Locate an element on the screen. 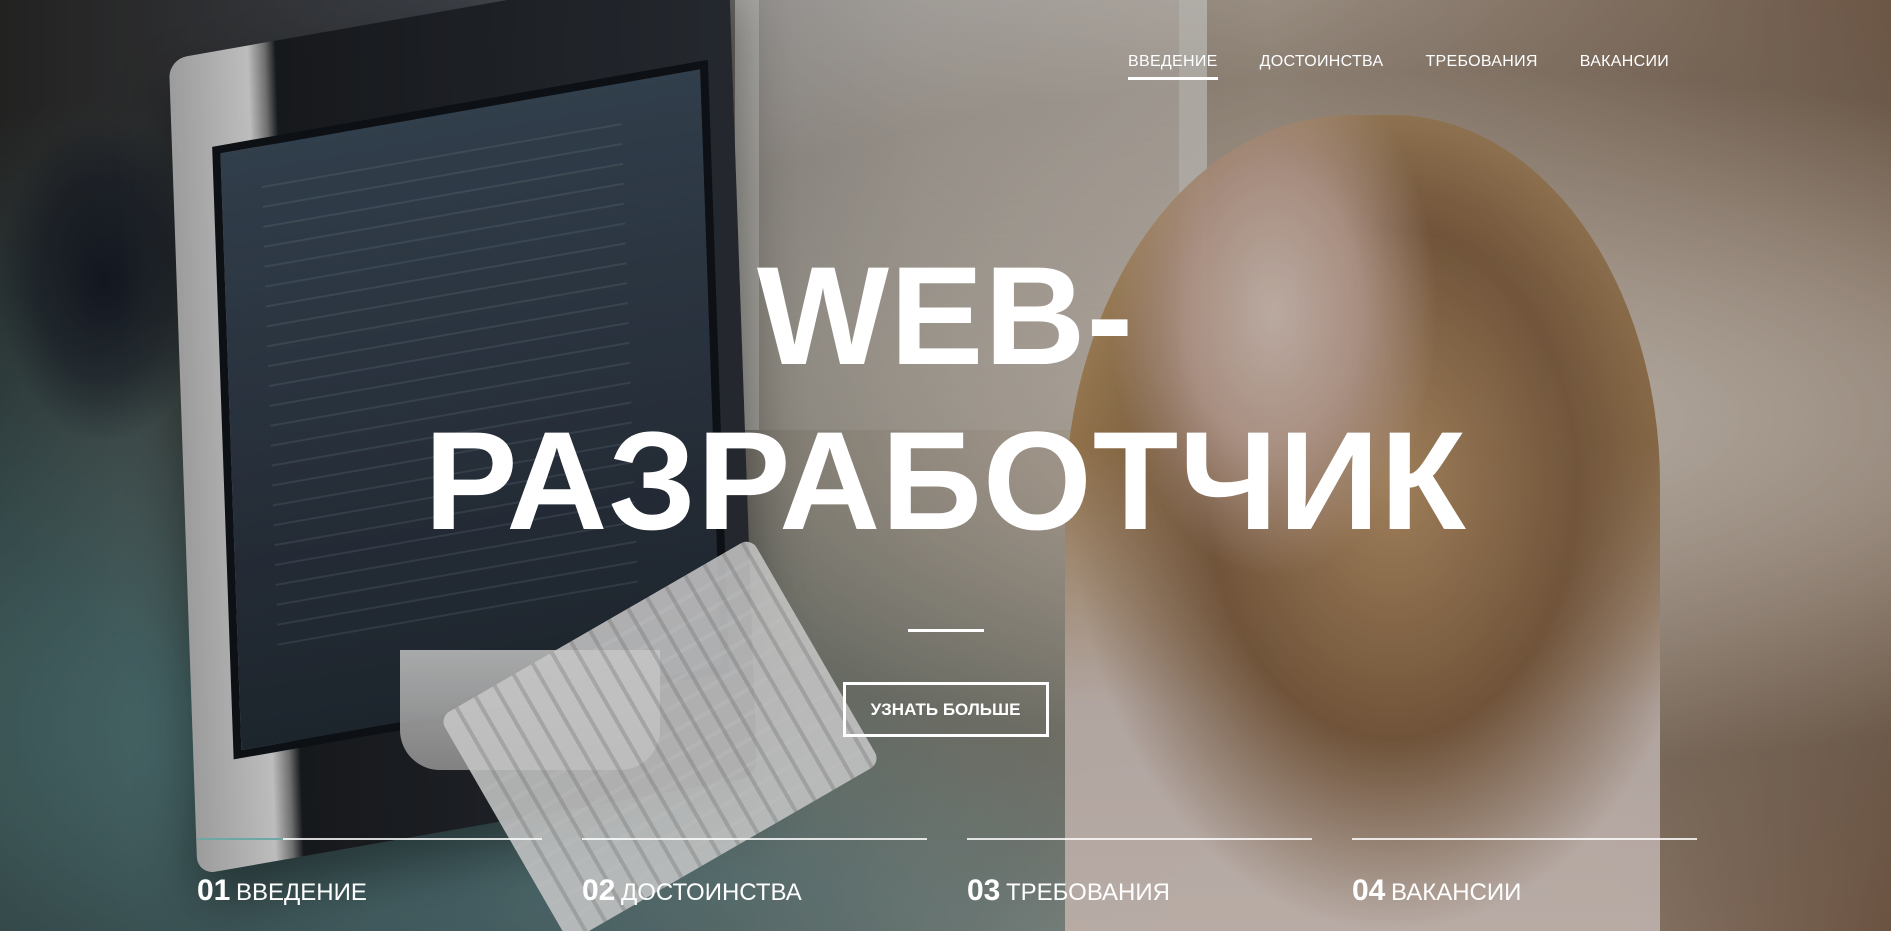  top-nav-advantages: ДОСТОИНСТВА is located at coordinates (1322, 67).